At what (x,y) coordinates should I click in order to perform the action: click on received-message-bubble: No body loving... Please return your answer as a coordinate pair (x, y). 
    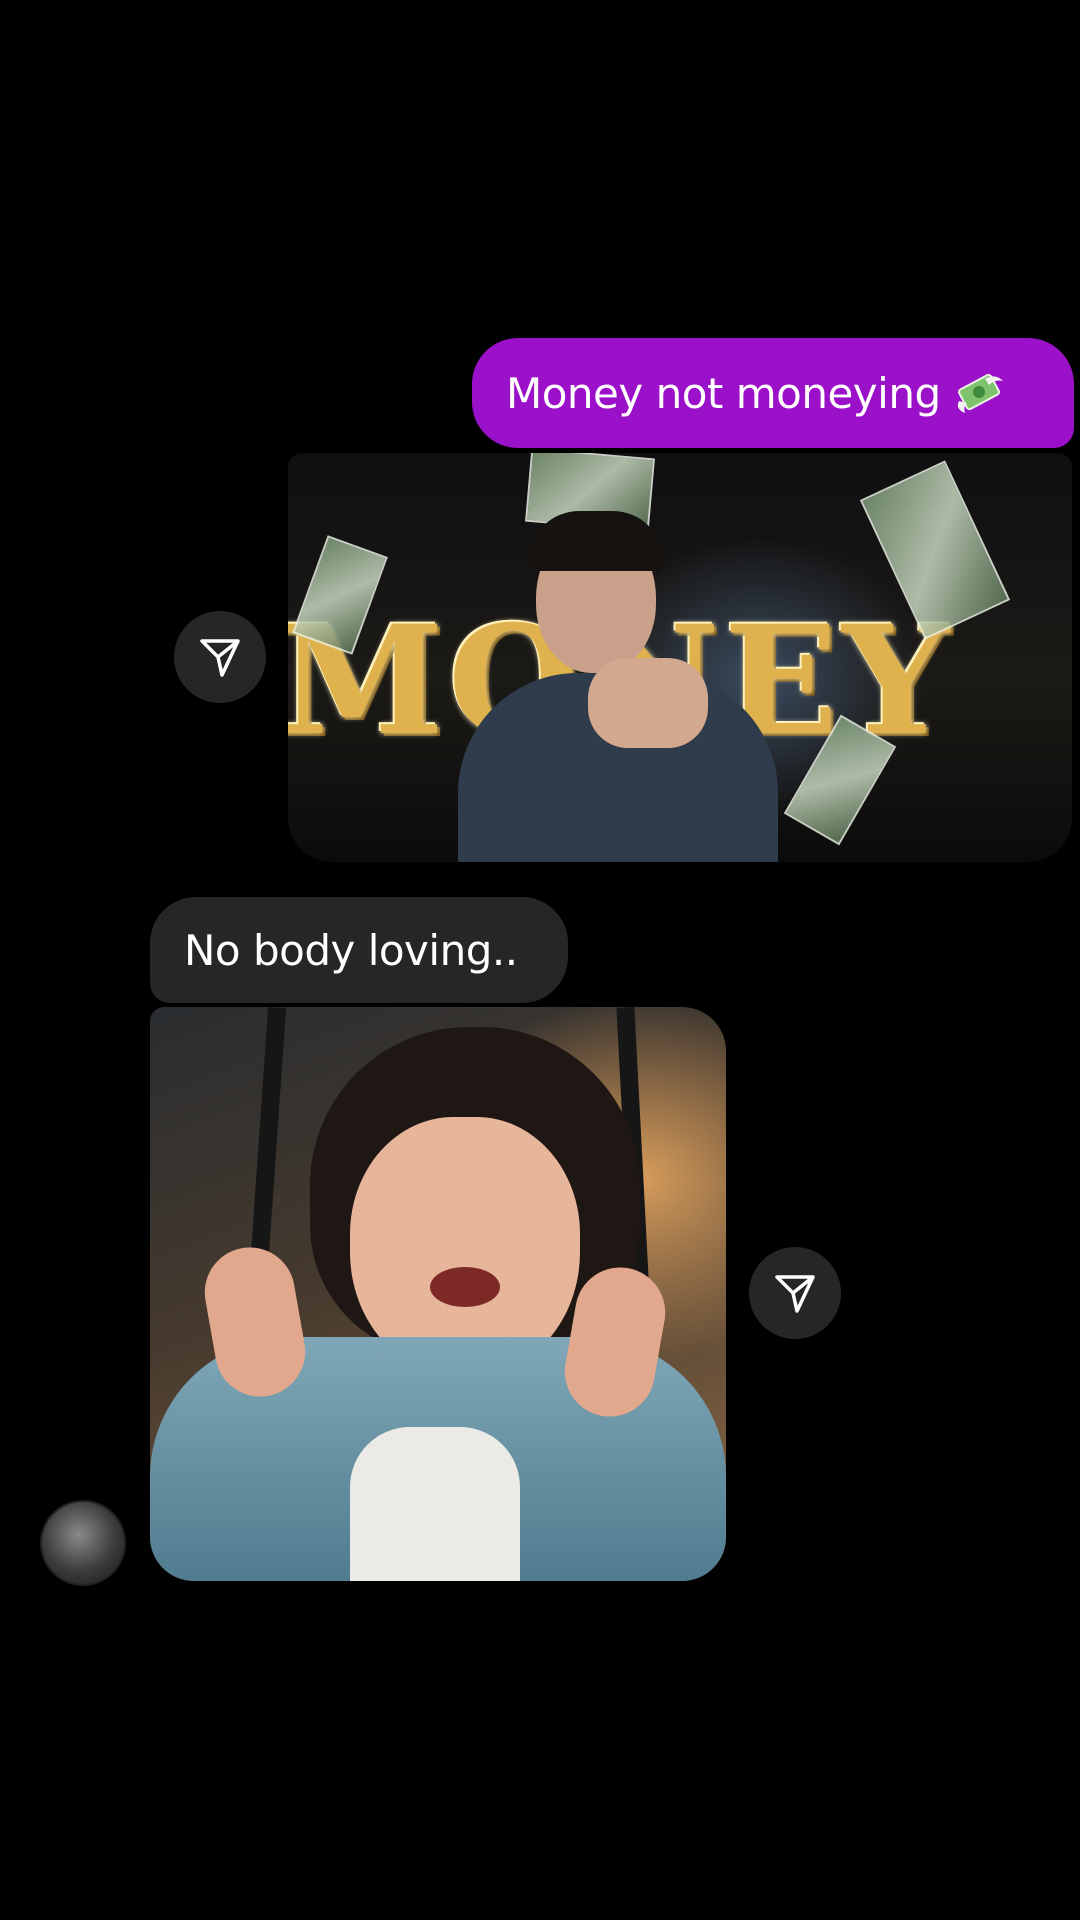
    Looking at the image, I should click on (359, 950).